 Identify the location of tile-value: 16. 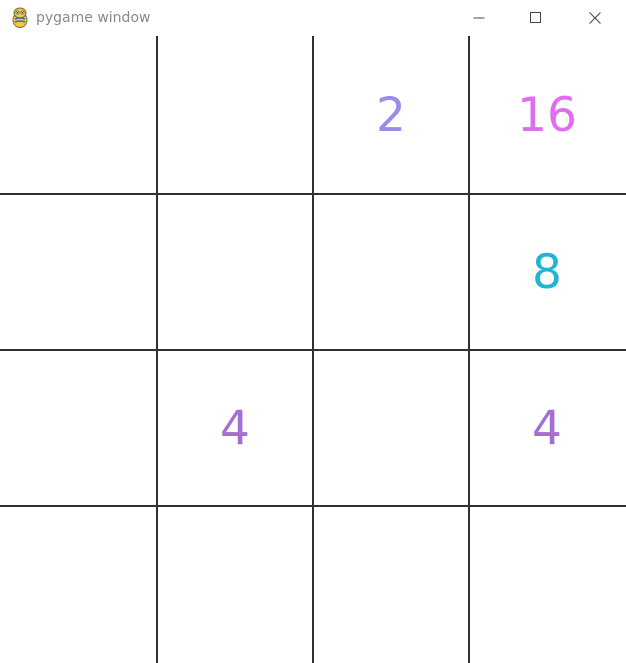
(547, 115).